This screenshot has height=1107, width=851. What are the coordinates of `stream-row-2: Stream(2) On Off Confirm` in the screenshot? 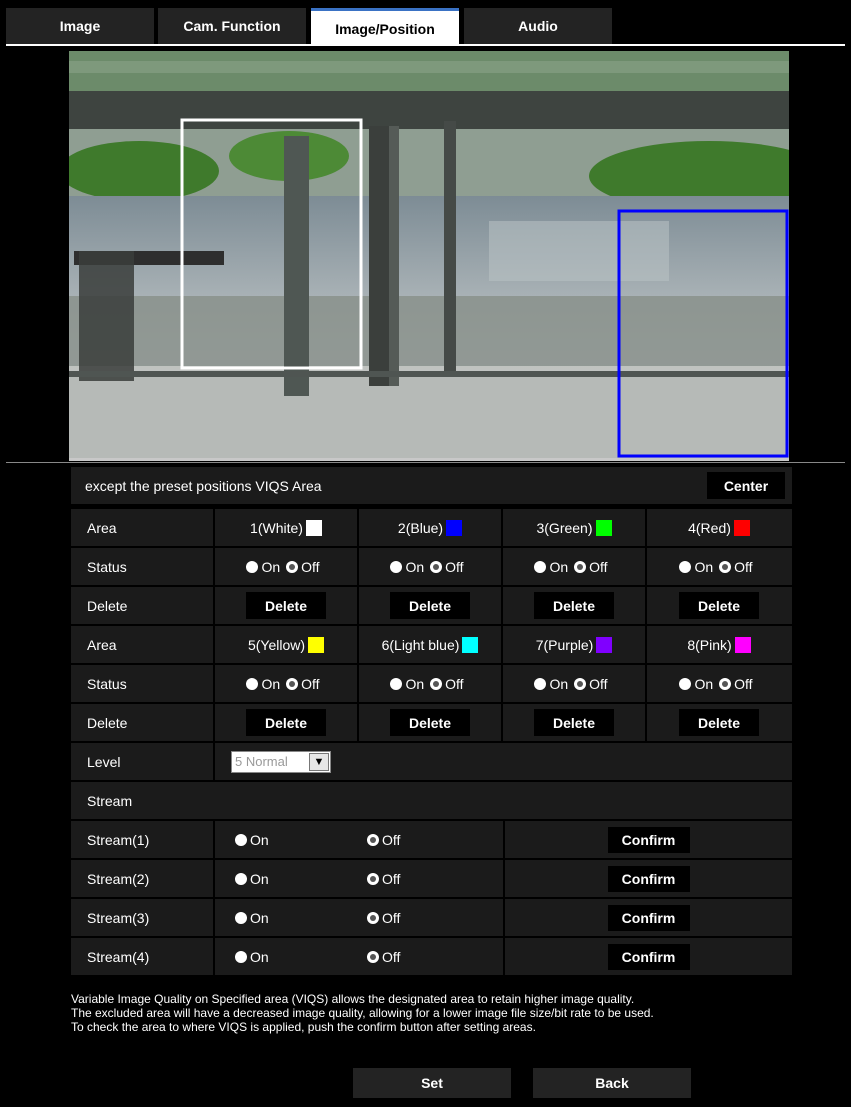 It's located at (431, 878).